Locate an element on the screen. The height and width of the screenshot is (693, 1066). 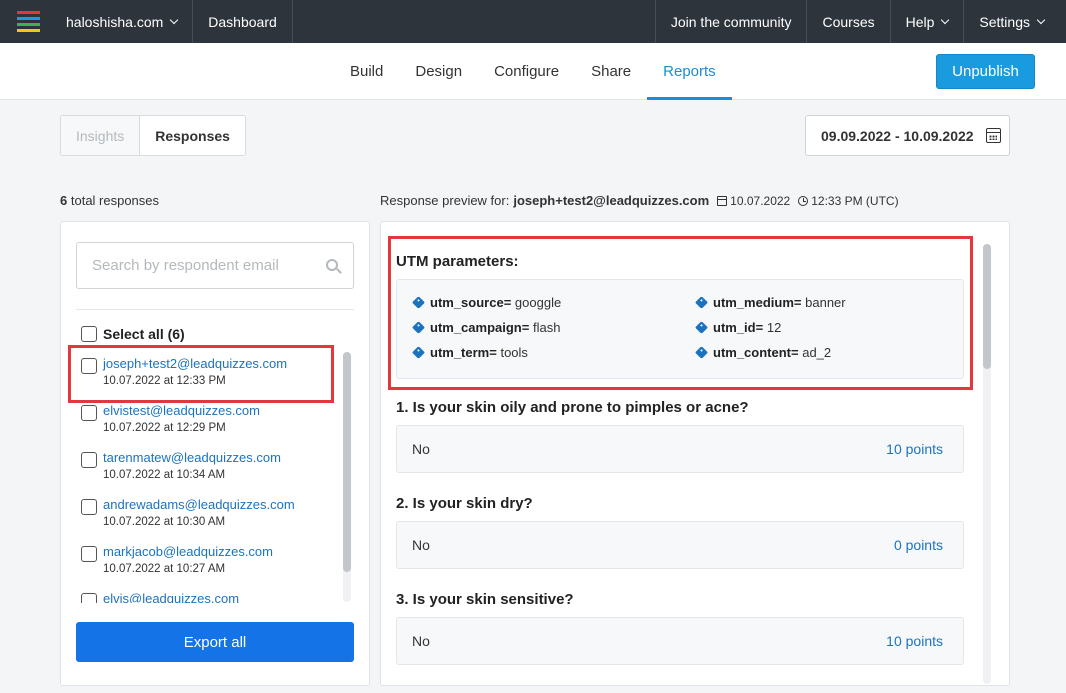
date-range-picker: 09.09.2022 - 10.09.2022 is located at coordinates (907, 135).